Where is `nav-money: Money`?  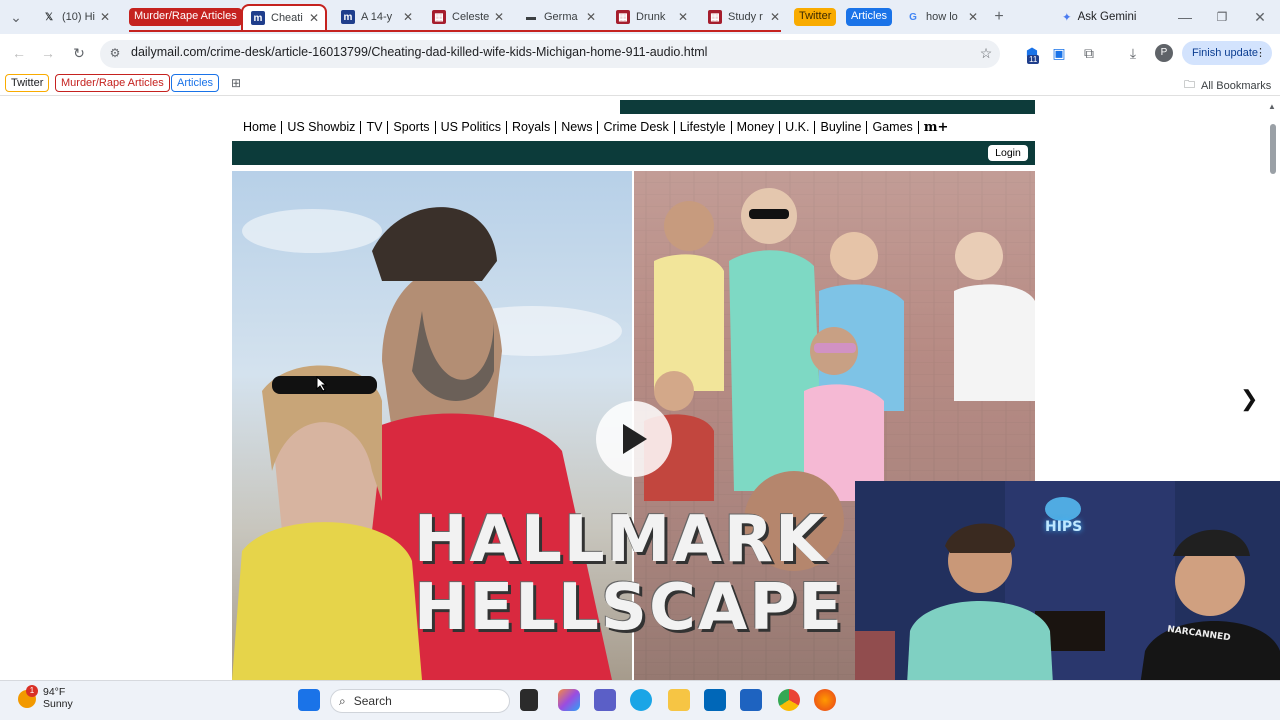 nav-money: Money is located at coordinates (756, 127).